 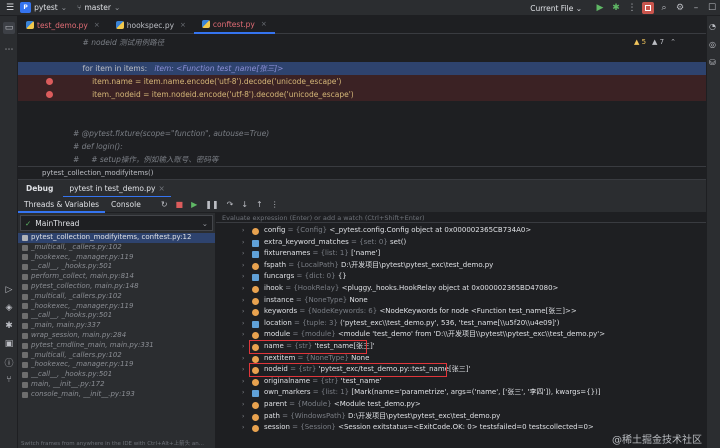 What do you see at coordinates (117, 189) in the screenshot?
I see `debug-session-tab: pytest in test_demo.py ×` at bounding box center [117, 189].